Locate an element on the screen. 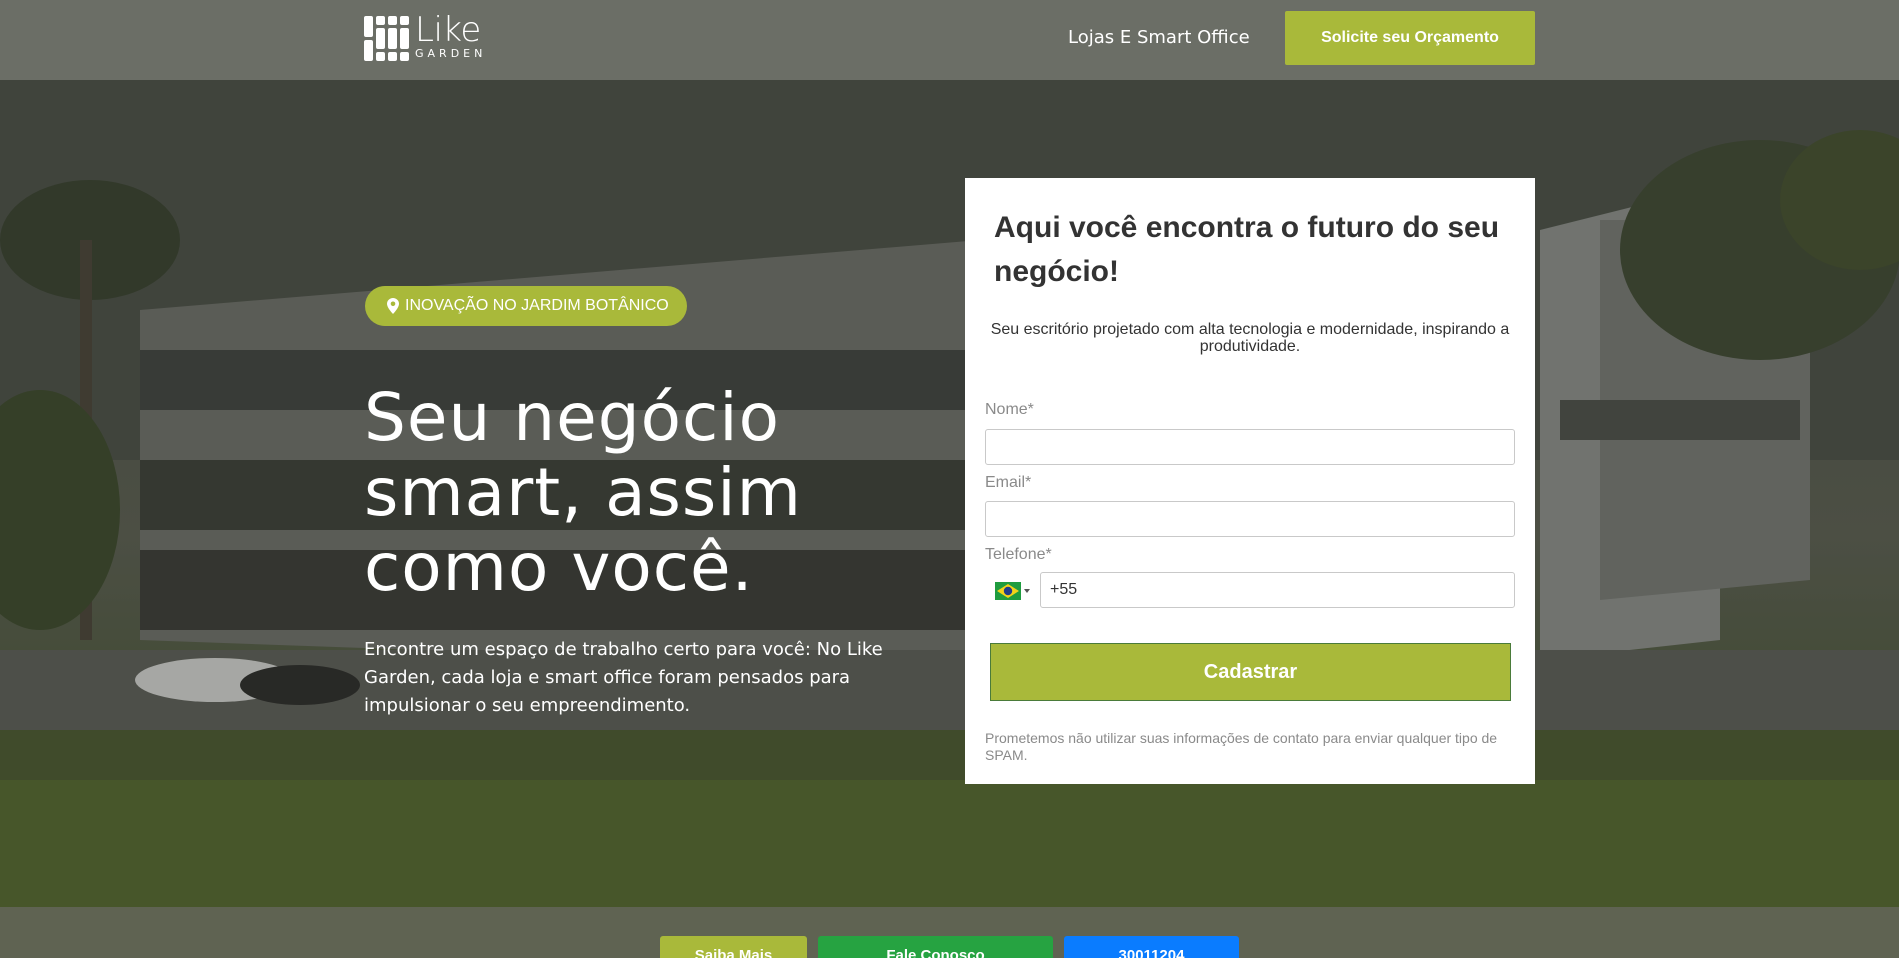  like-garden-logo: Like GARDEN is located at coordinates (425, 37).